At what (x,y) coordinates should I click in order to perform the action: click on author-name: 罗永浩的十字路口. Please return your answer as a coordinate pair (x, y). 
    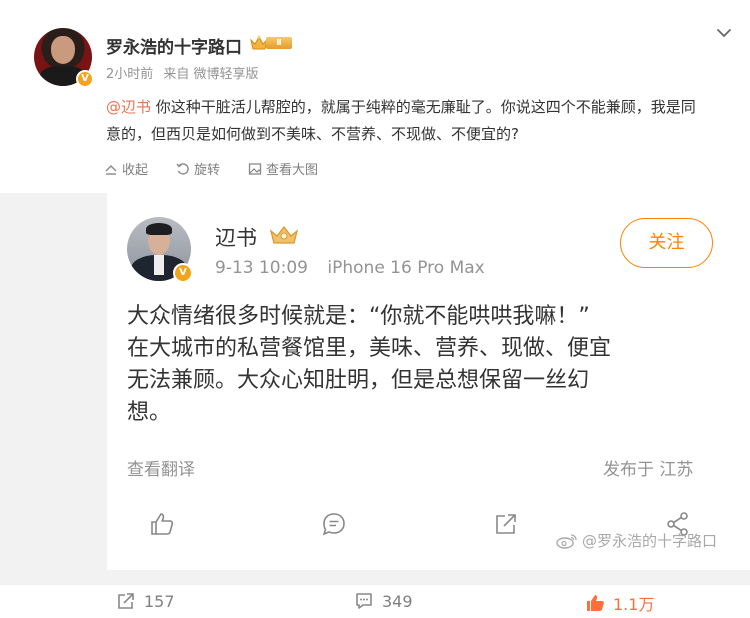
    Looking at the image, I should click on (174, 45).